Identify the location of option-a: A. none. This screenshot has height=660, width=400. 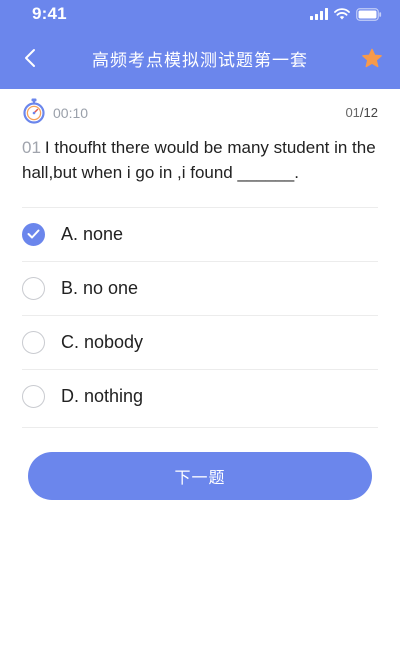
(200, 234).